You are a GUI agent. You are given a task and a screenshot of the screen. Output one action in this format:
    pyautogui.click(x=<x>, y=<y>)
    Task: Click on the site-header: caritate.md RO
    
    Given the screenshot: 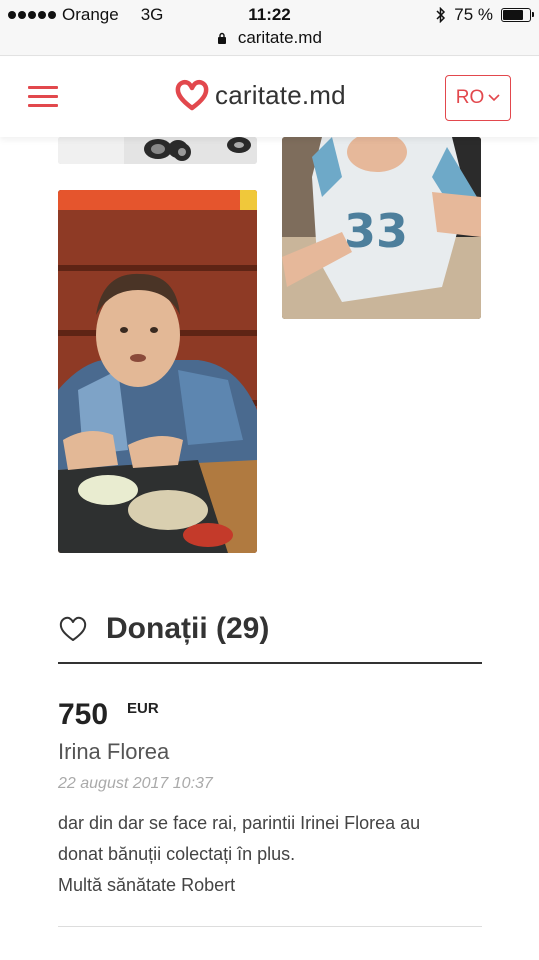 What is the action you would take?
    pyautogui.click(x=269, y=97)
    